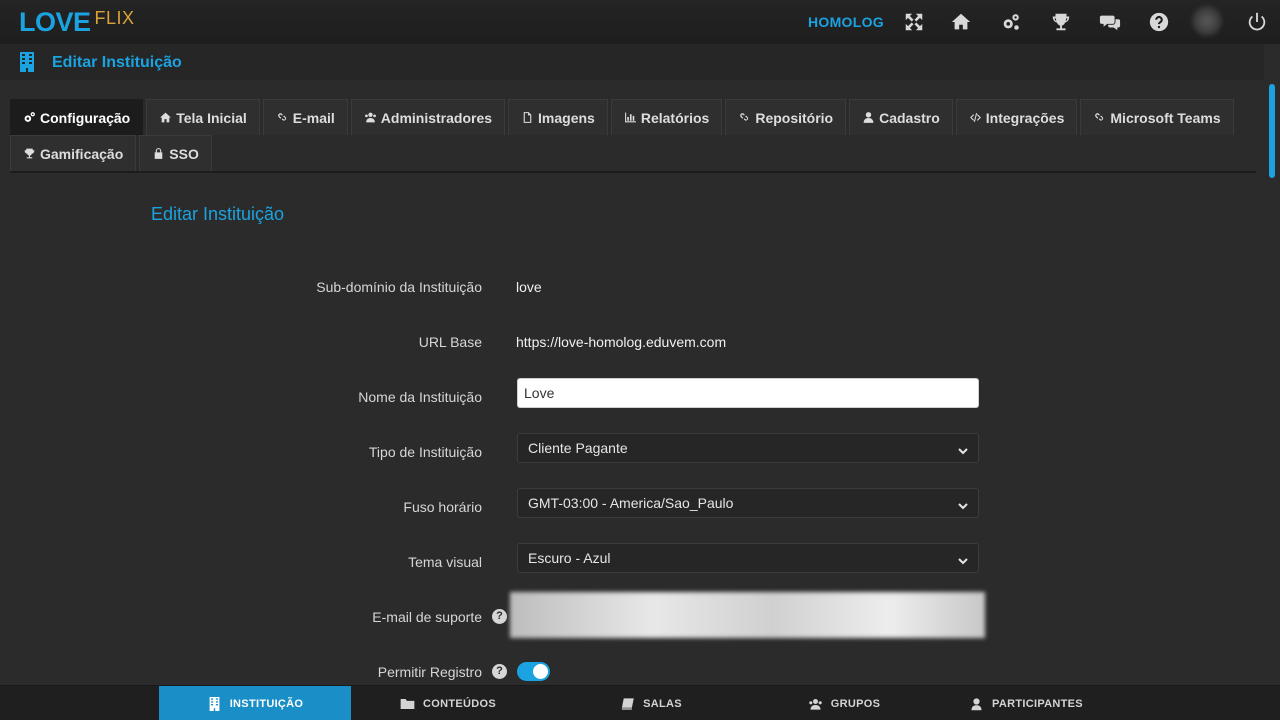 Image resolution: width=1280 pixels, height=720 pixels. What do you see at coordinates (117, 62) in the screenshot?
I see `page-title: Editar Instituição` at bounding box center [117, 62].